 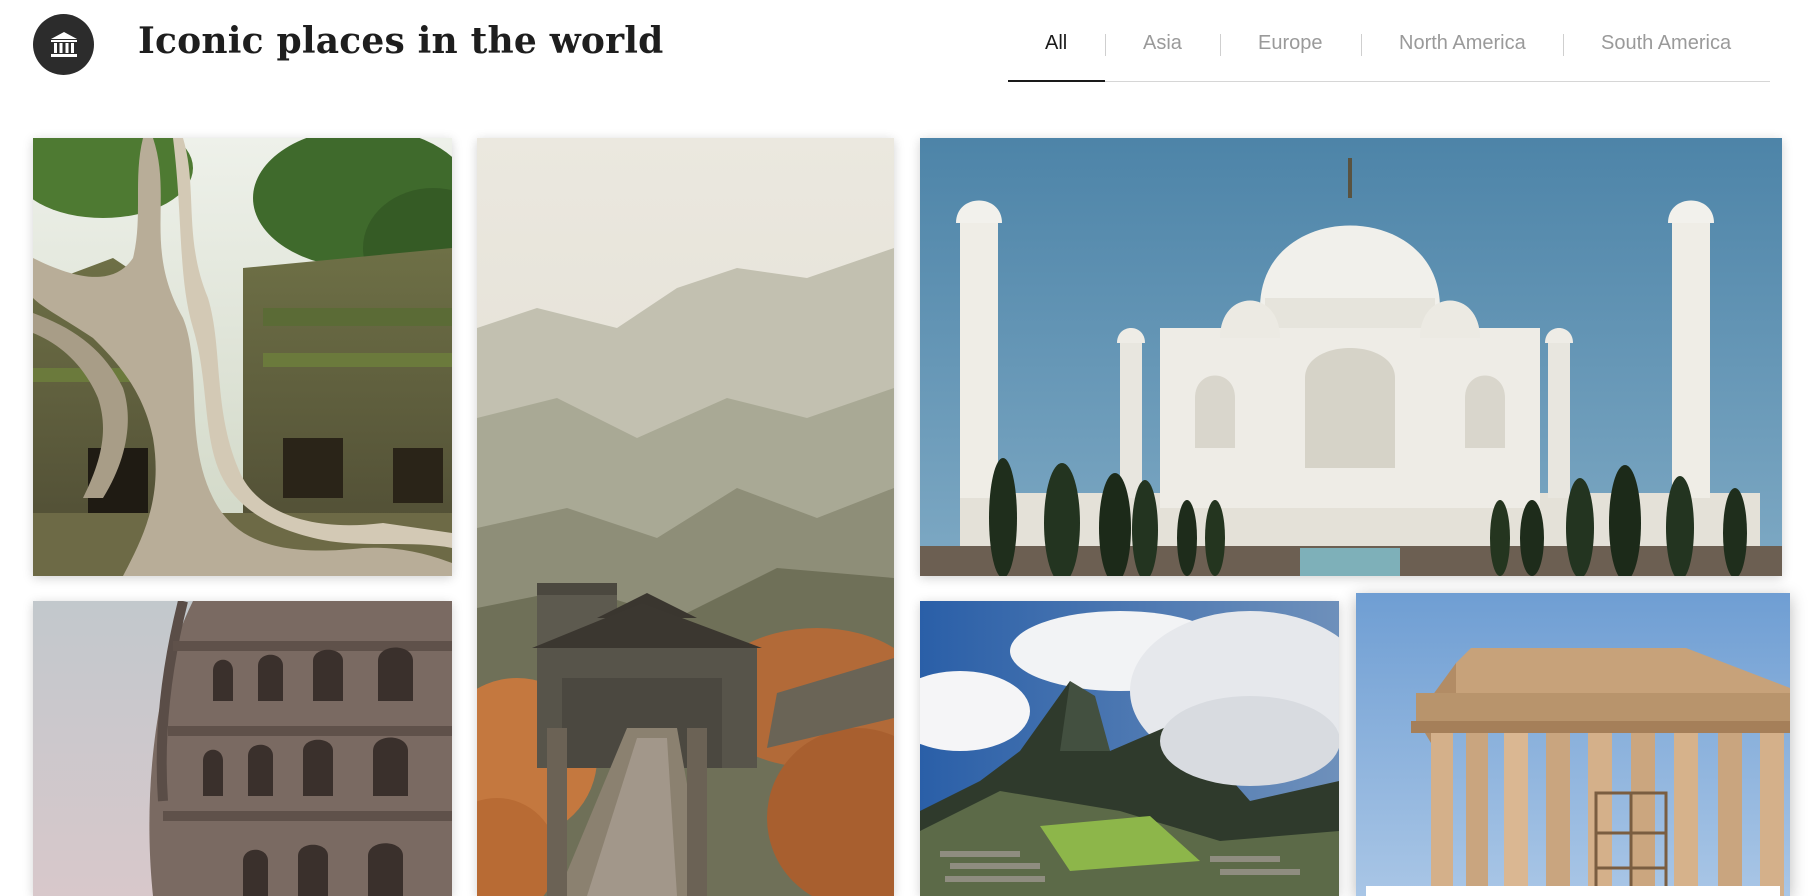 What do you see at coordinates (1162, 43) in the screenshot?
I see `tab-asia: Asia` at bounding box center [1162, 43].